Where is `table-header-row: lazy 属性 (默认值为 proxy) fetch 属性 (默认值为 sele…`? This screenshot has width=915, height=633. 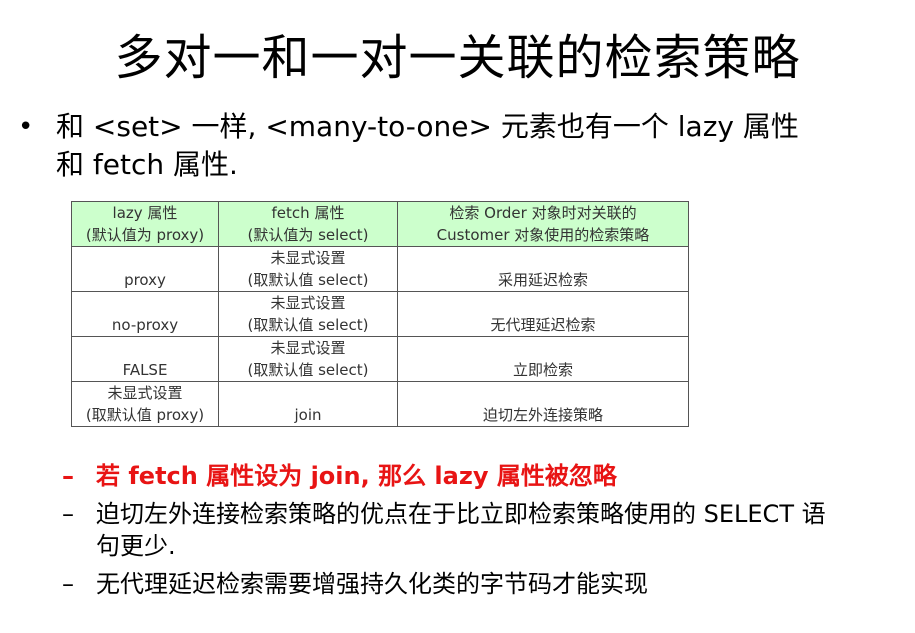 table-header-row: lazy 属性 (默认值为 proxy) fetch 属性 (默认值为 sele… is located at coordinates (380, 224).